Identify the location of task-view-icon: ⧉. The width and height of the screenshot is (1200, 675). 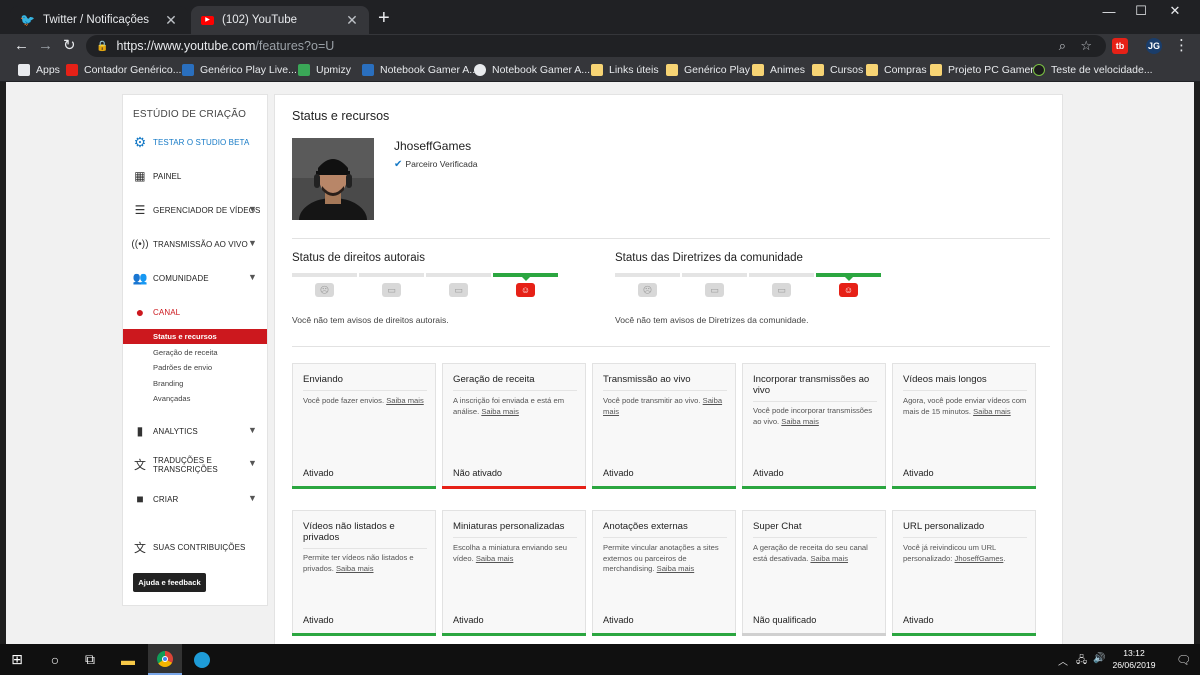
(90, 659).